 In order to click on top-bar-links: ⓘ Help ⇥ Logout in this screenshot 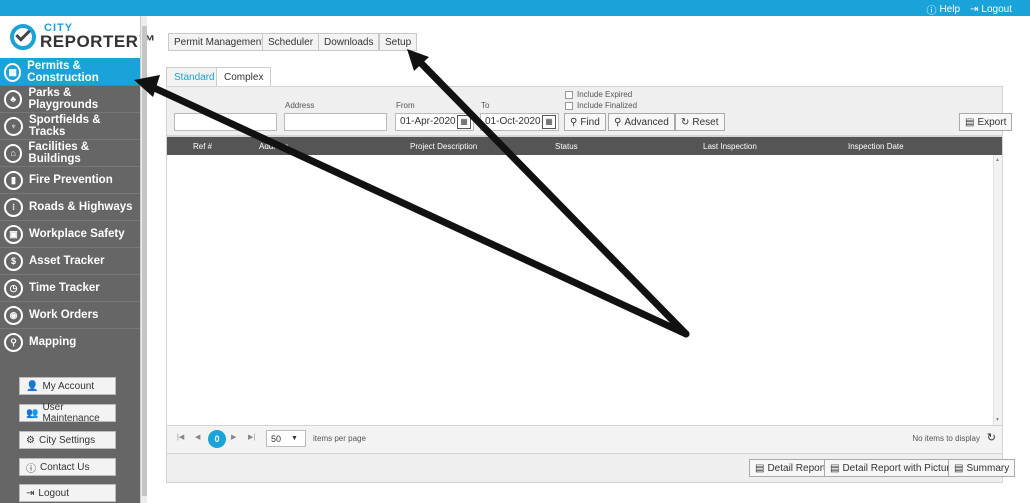, I will do `click(969, 9)`.